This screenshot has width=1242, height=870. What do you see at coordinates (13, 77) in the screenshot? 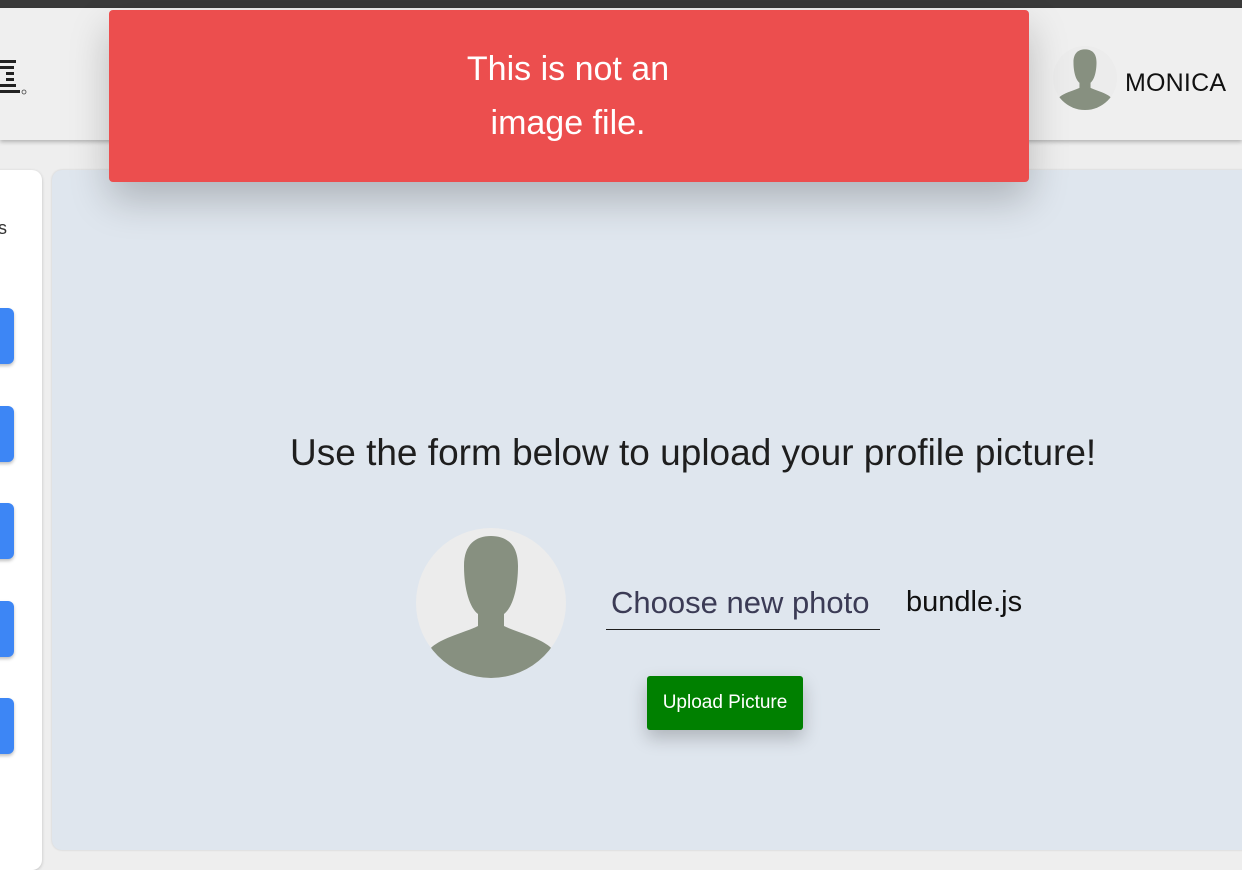
I see `brand-logo-icon` at bounding box center [13, 77].